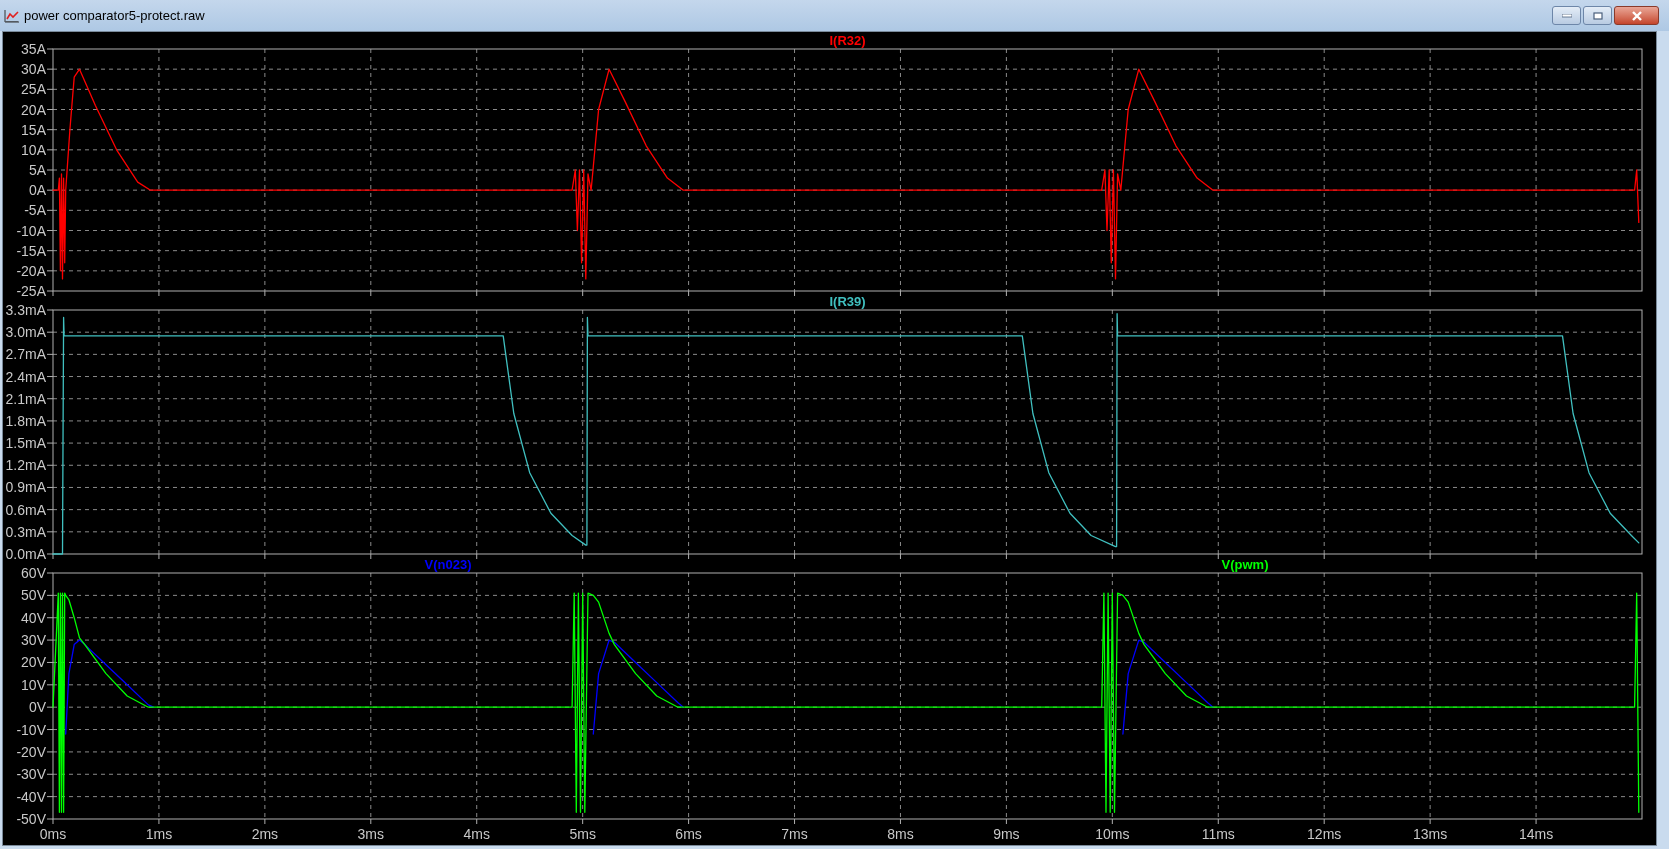 The image size is (1669, 849). I want to click on axis-tick-label: -10A, so click(31, 230).